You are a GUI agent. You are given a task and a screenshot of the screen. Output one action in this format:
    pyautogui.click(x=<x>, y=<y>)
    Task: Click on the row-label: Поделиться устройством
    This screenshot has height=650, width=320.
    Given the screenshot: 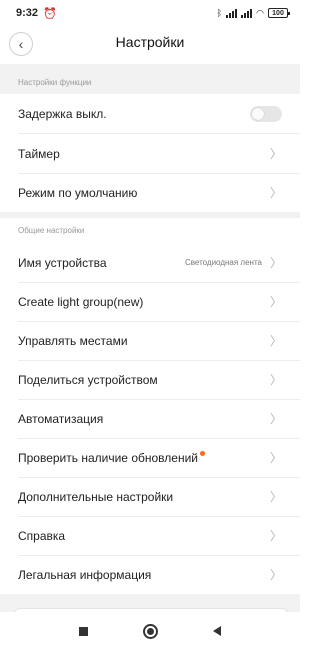 What is the action you would take?
    pyautogui.click(x=88, y=379)
    